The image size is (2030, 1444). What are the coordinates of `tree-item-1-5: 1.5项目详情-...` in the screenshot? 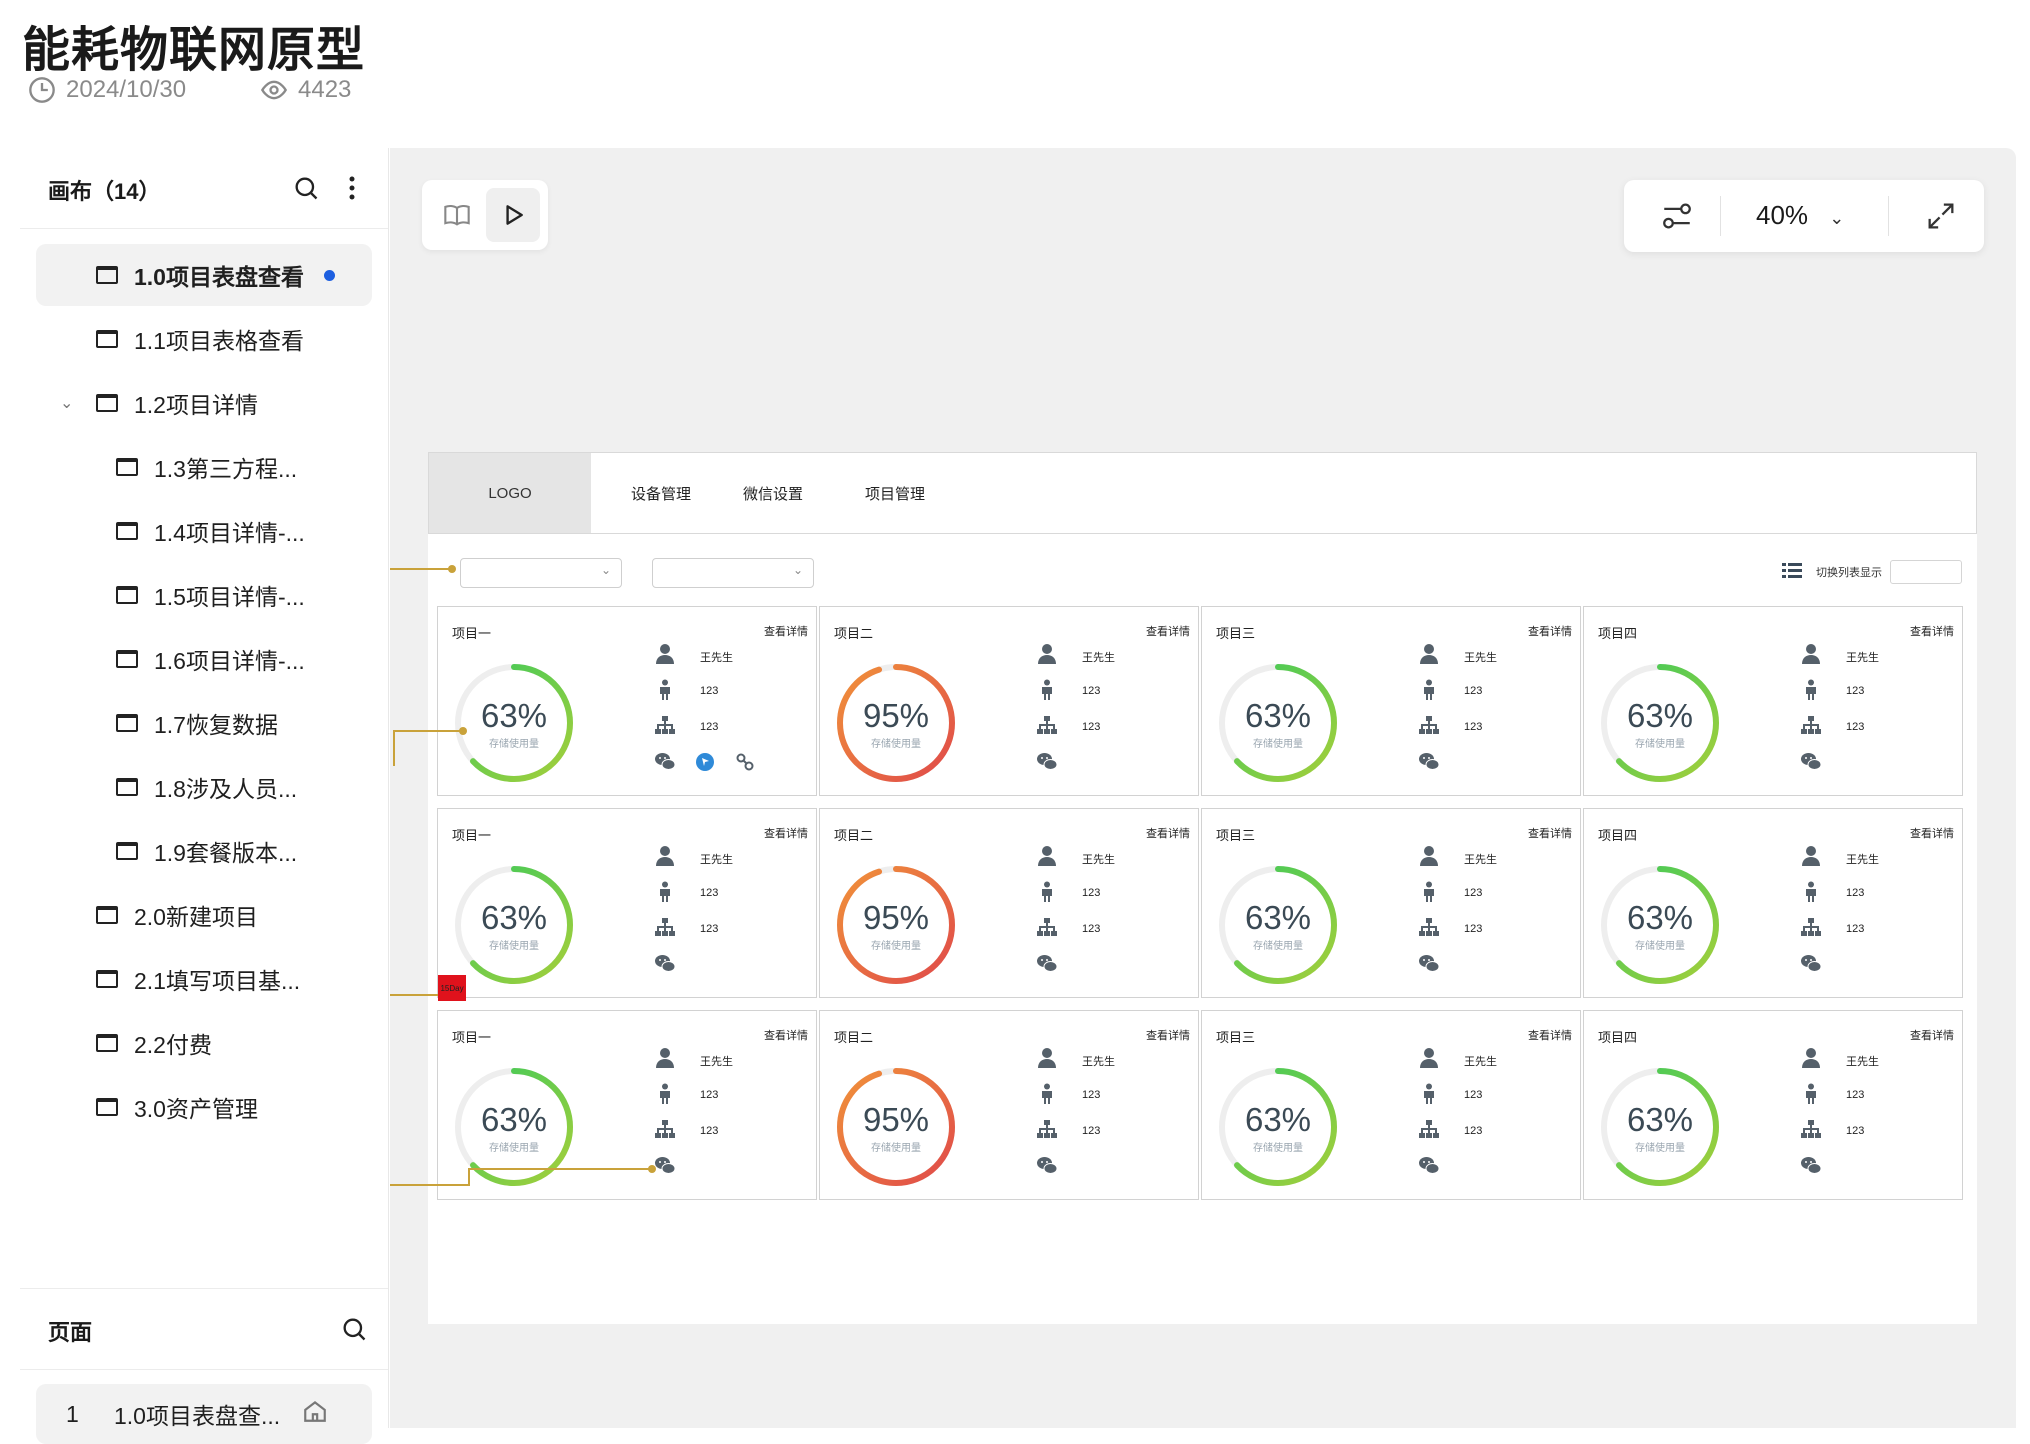 It's located at (204, 595).